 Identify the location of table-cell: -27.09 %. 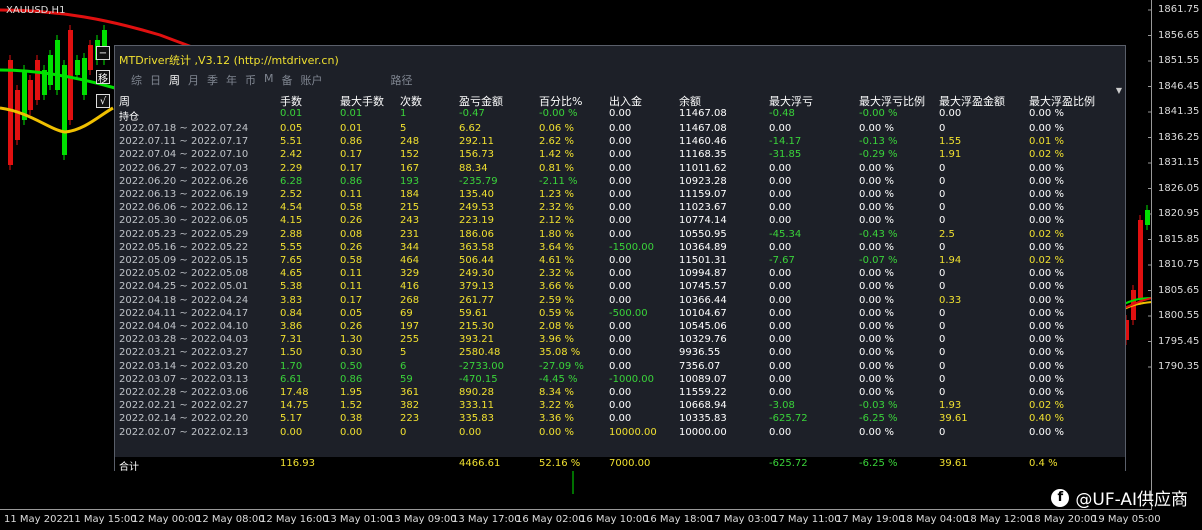
(561, 366).